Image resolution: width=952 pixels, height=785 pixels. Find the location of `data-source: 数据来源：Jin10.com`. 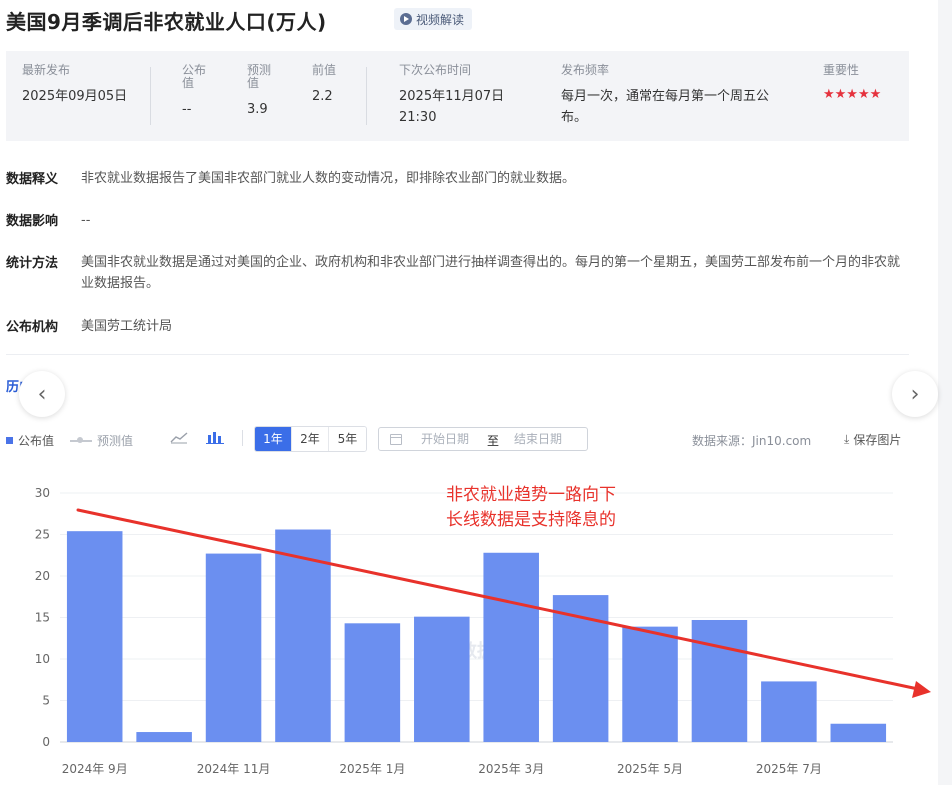

data-source: 数据来源：Jin10.com is located at coordinates (752, 441).